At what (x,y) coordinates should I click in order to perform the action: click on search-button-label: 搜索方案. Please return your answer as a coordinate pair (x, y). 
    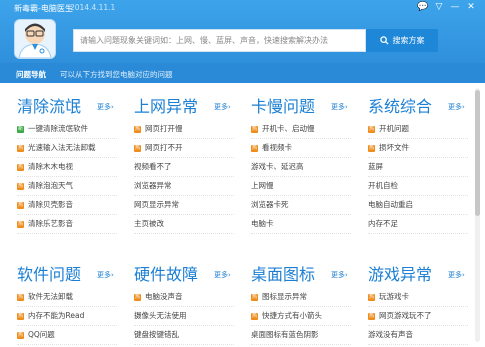
    Looking at the image, I should click on (408, 40).